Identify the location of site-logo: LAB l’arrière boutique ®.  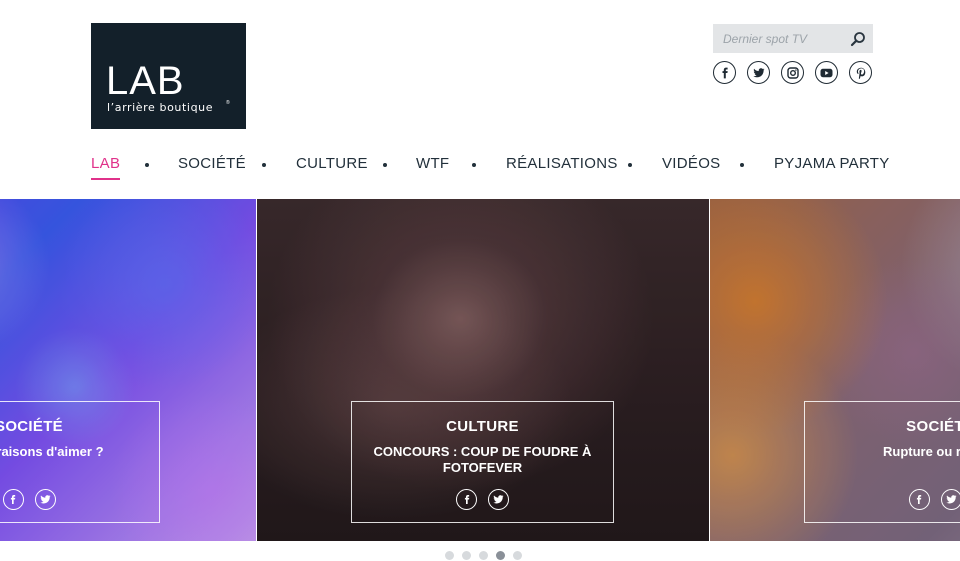
(168, 76).